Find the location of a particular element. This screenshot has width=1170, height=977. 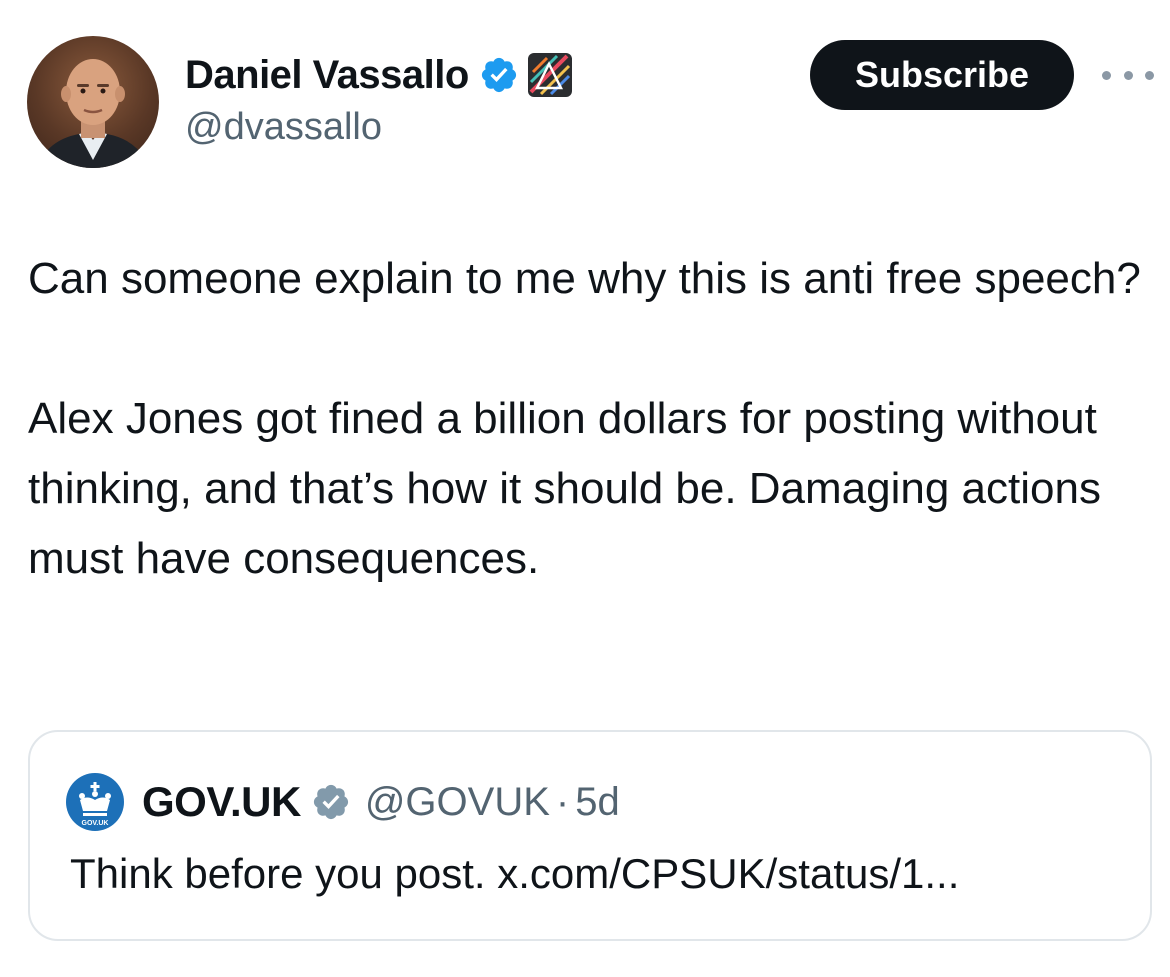

quoted-tweet-header: GOV.UK GOV.UK @GOVUK · 5d is located at coordinates (343, 802).